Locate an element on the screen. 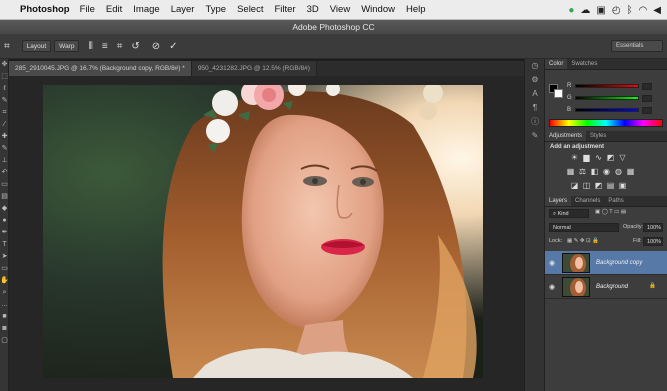 Image resolution: width=667 pixels, height=391 pixels. layer-filter-icons: ▣ ◯ T ▭ ▤ is located at coordinates (610, 212).